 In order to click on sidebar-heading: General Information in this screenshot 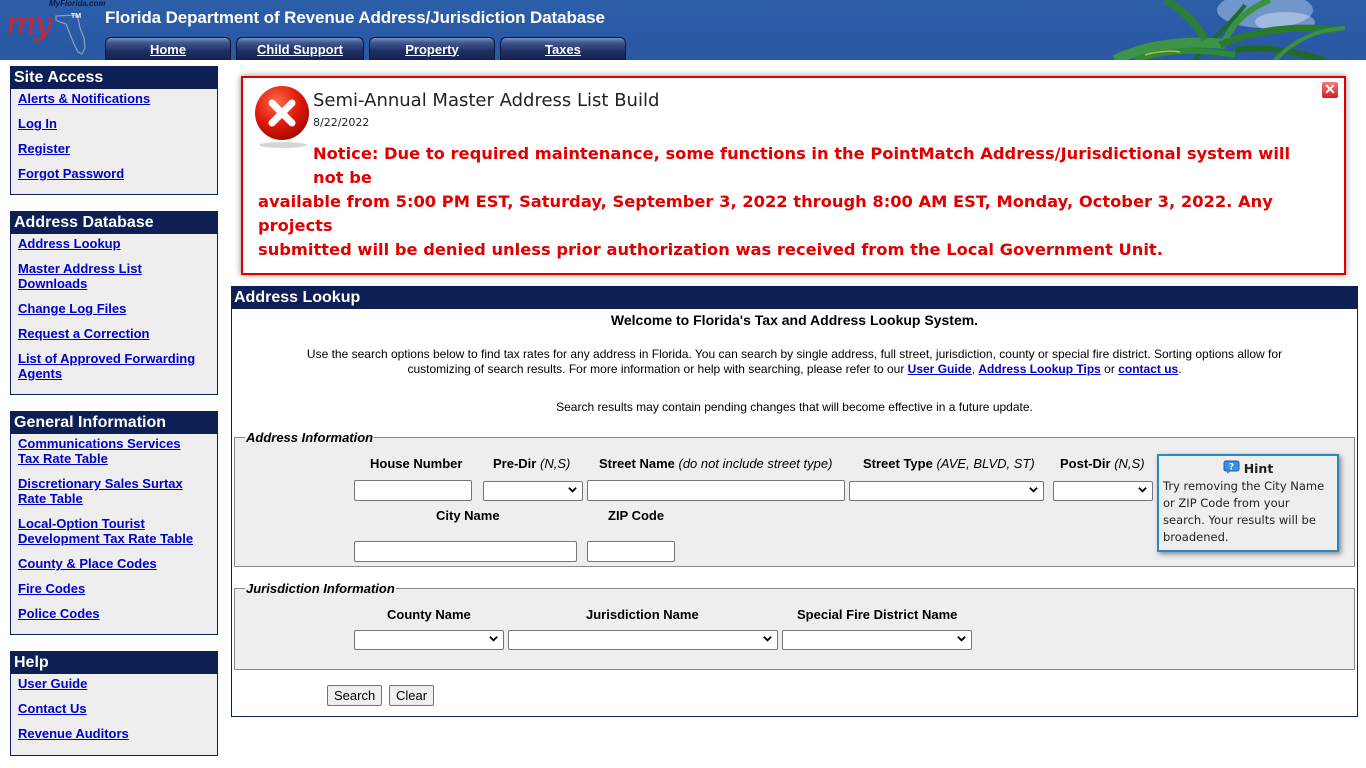, I will do `click(114, 423)`.